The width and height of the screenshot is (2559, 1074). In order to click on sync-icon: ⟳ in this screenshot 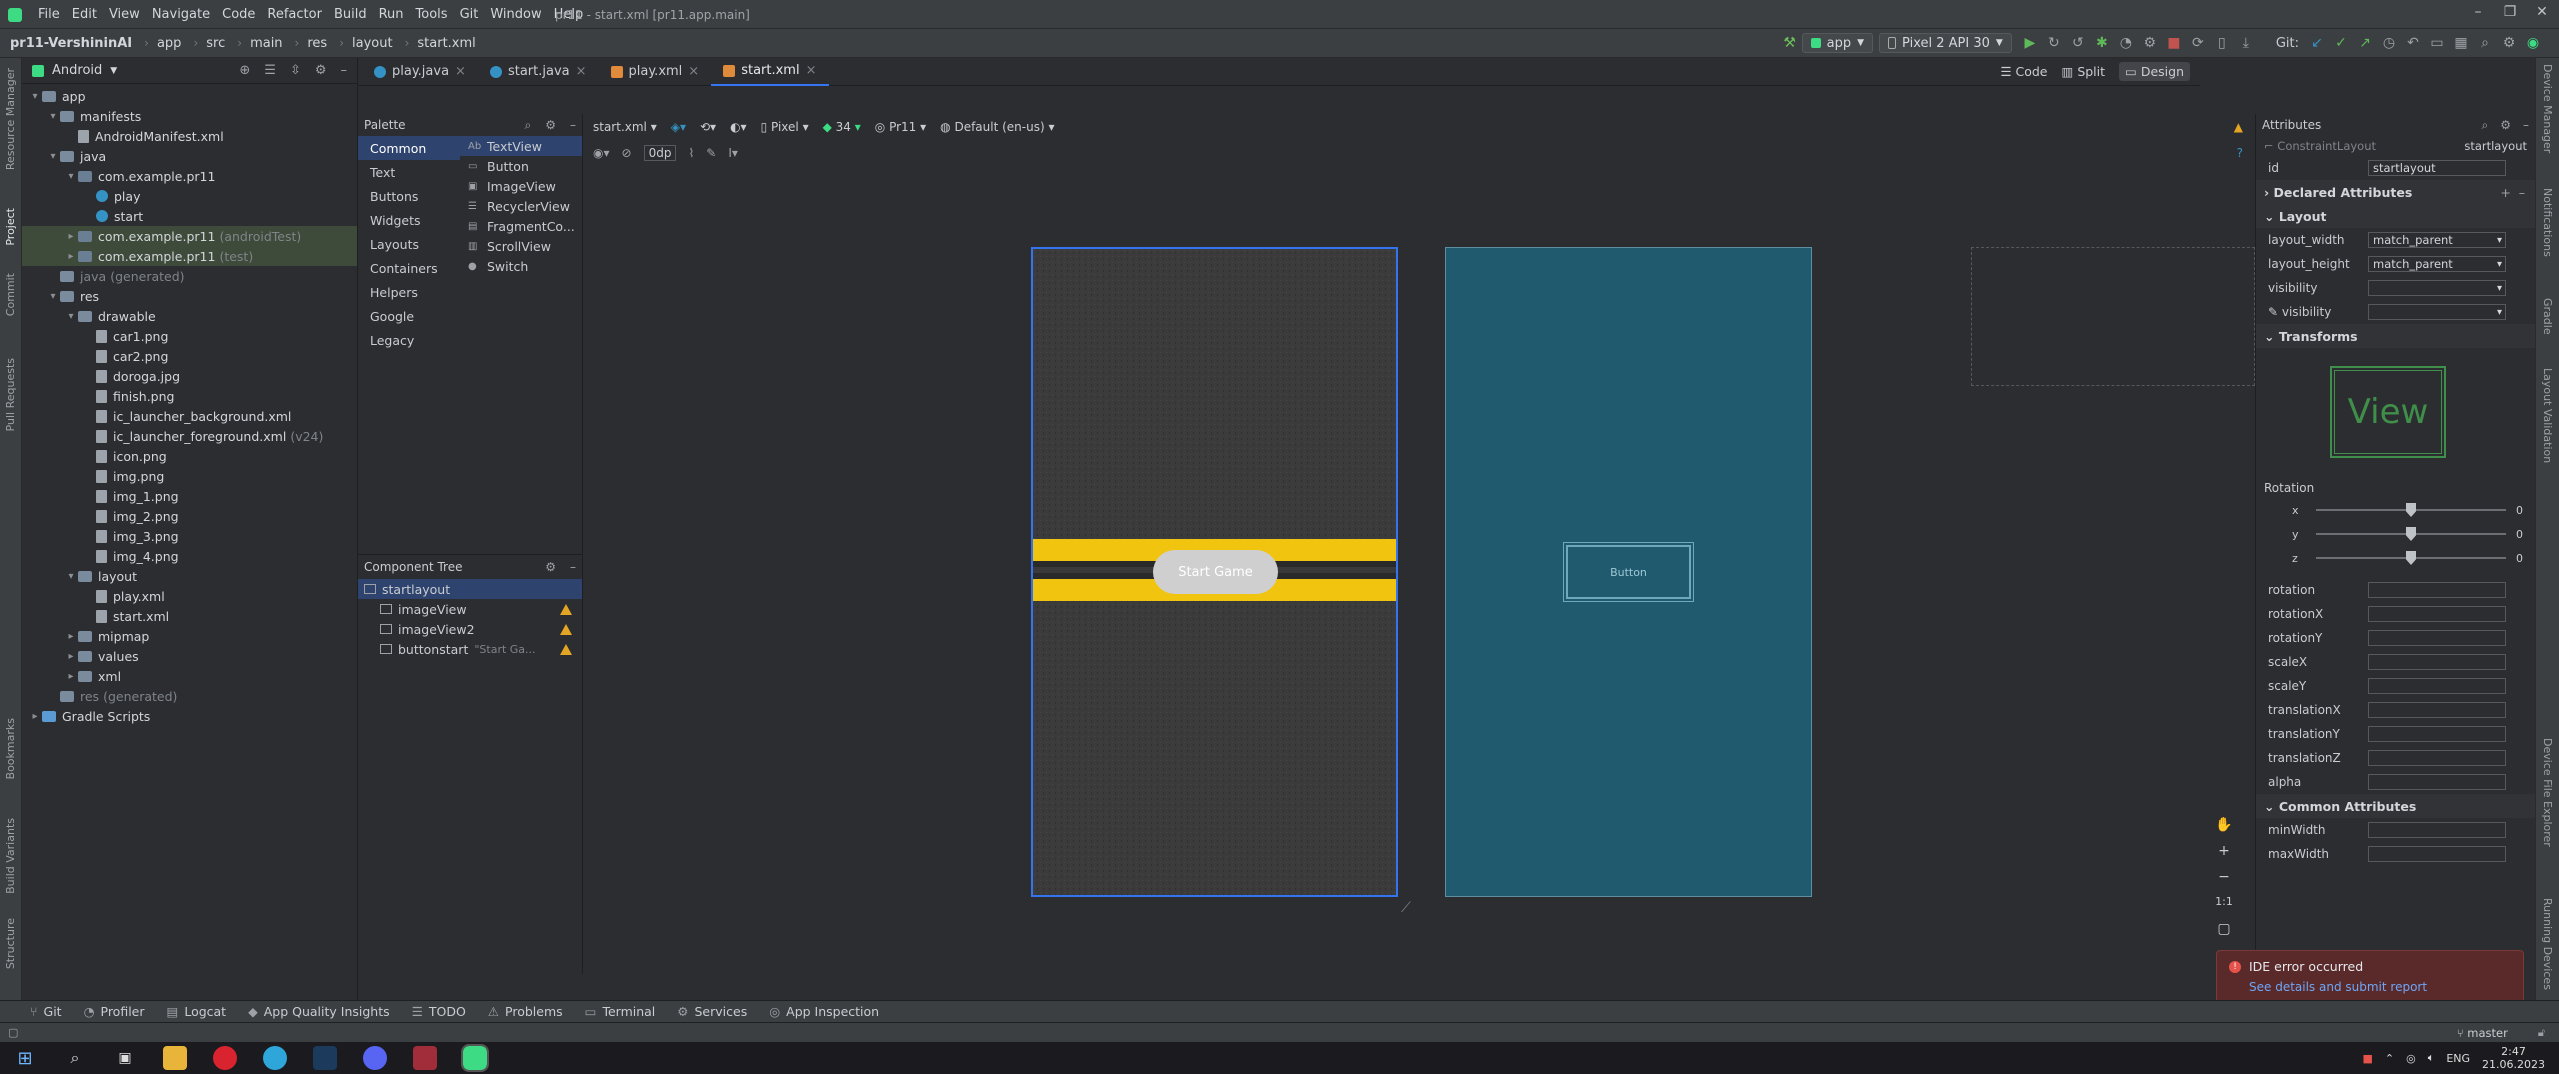, I will do `click(2198, 43)`.